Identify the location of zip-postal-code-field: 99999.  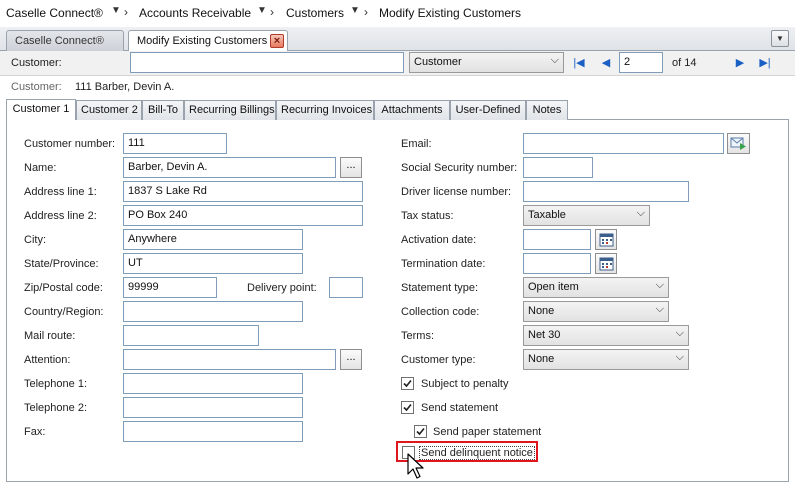
(170, 287).